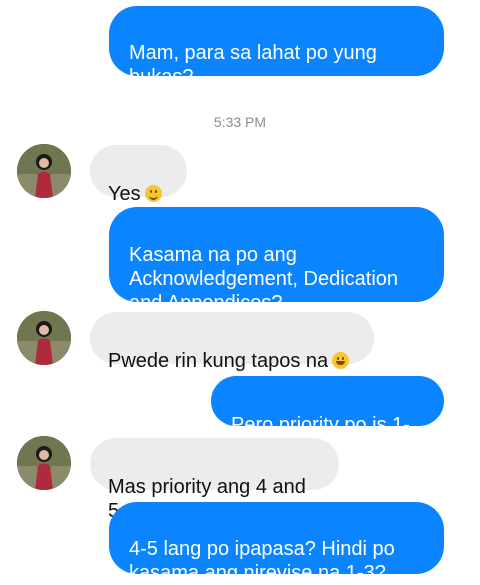 The image size is (480, 585). I want to click on incoming-message-bubble: Mas priority ang 4 and 5, so click(214, 480).